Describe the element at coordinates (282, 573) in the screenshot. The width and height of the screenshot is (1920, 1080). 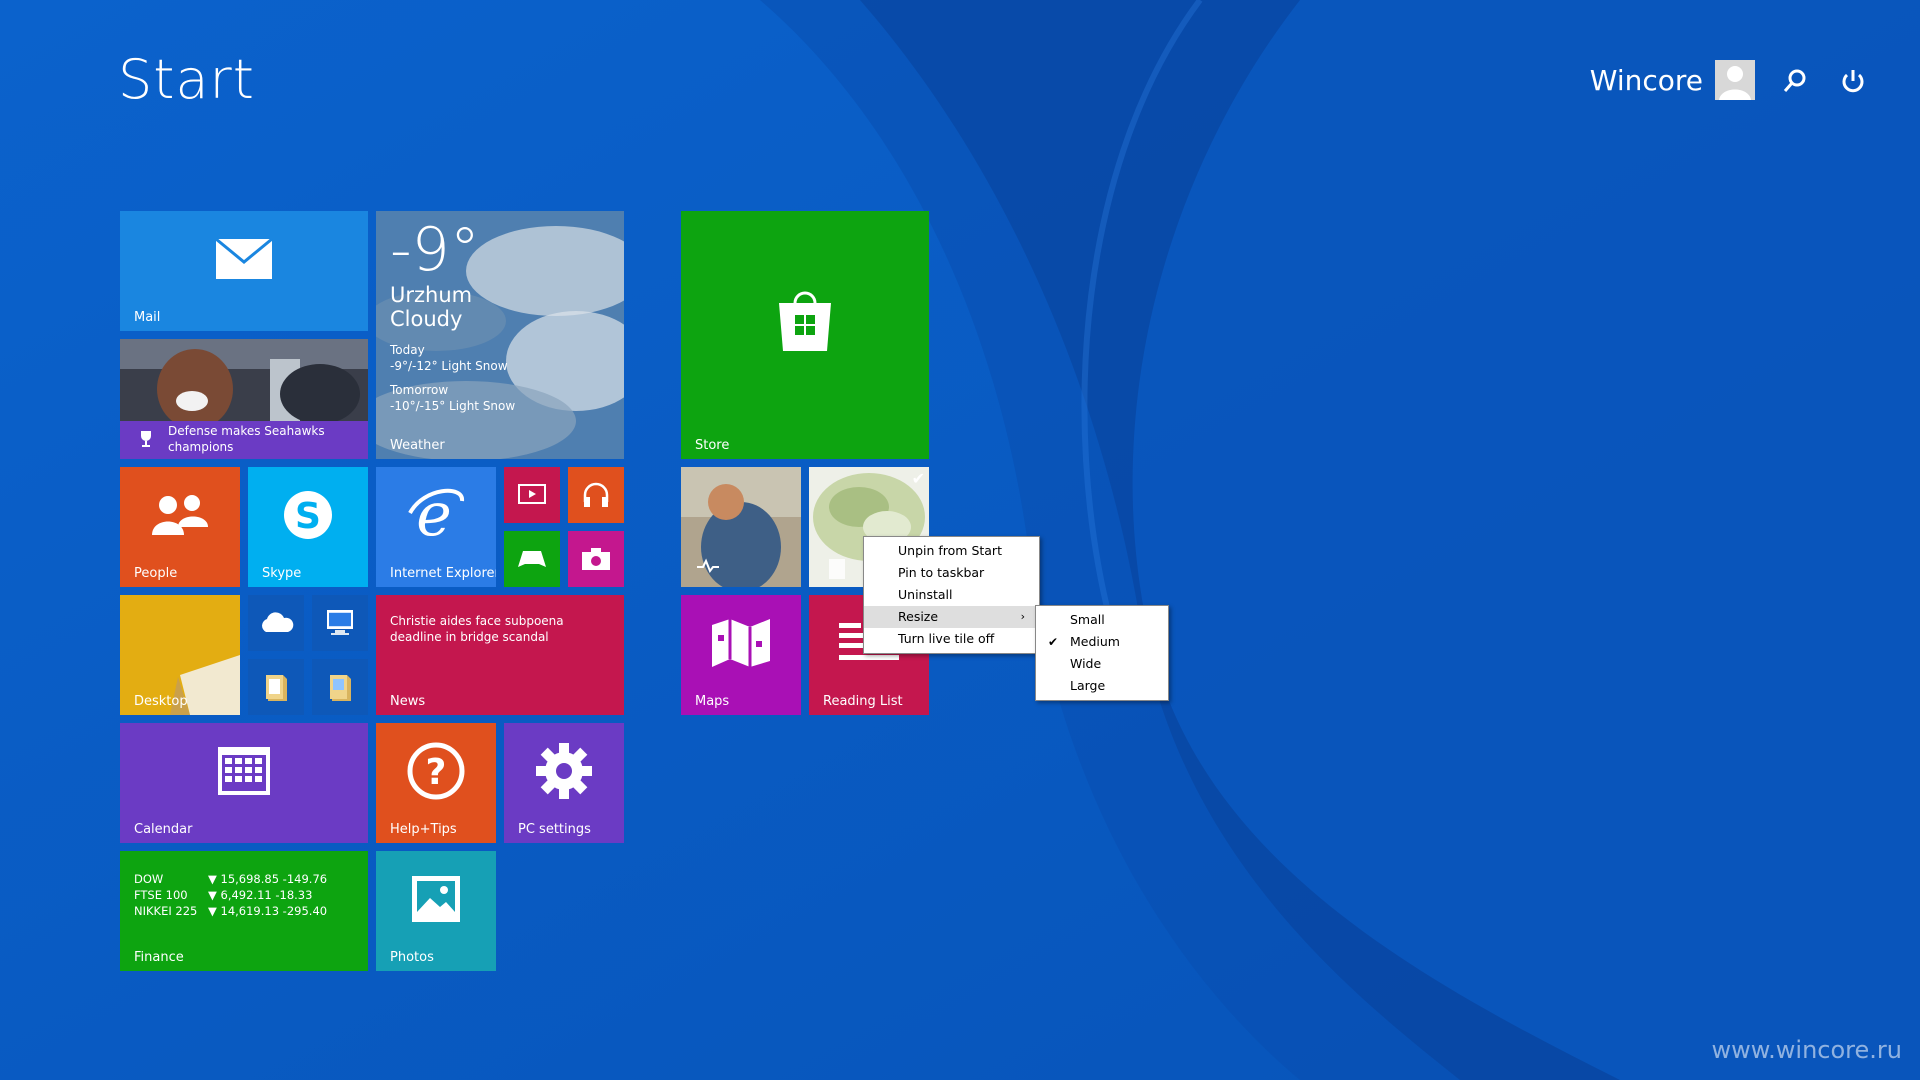
I see `tile-label: Skype` at that location.